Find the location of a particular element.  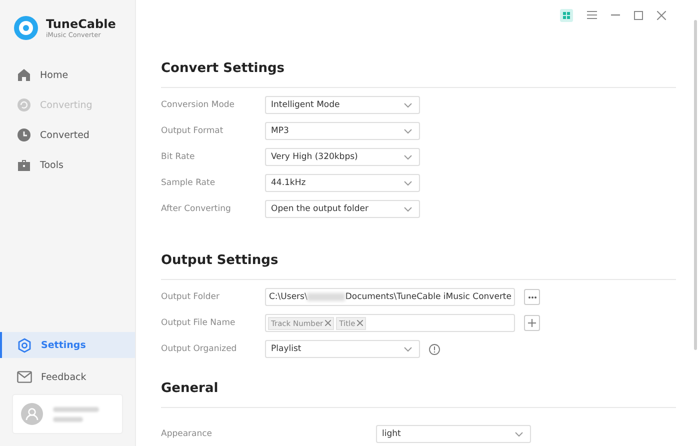

dropdown: Playlist is located at coordinates (342, 349).